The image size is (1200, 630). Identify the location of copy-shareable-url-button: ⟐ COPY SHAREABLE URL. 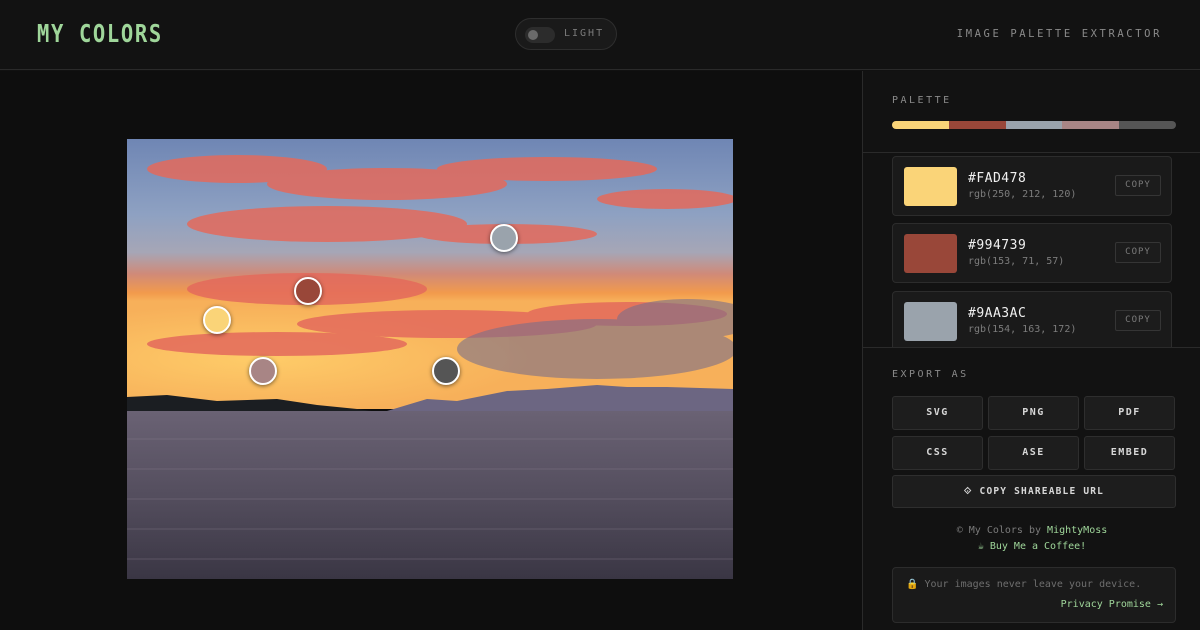
(1034, 491).